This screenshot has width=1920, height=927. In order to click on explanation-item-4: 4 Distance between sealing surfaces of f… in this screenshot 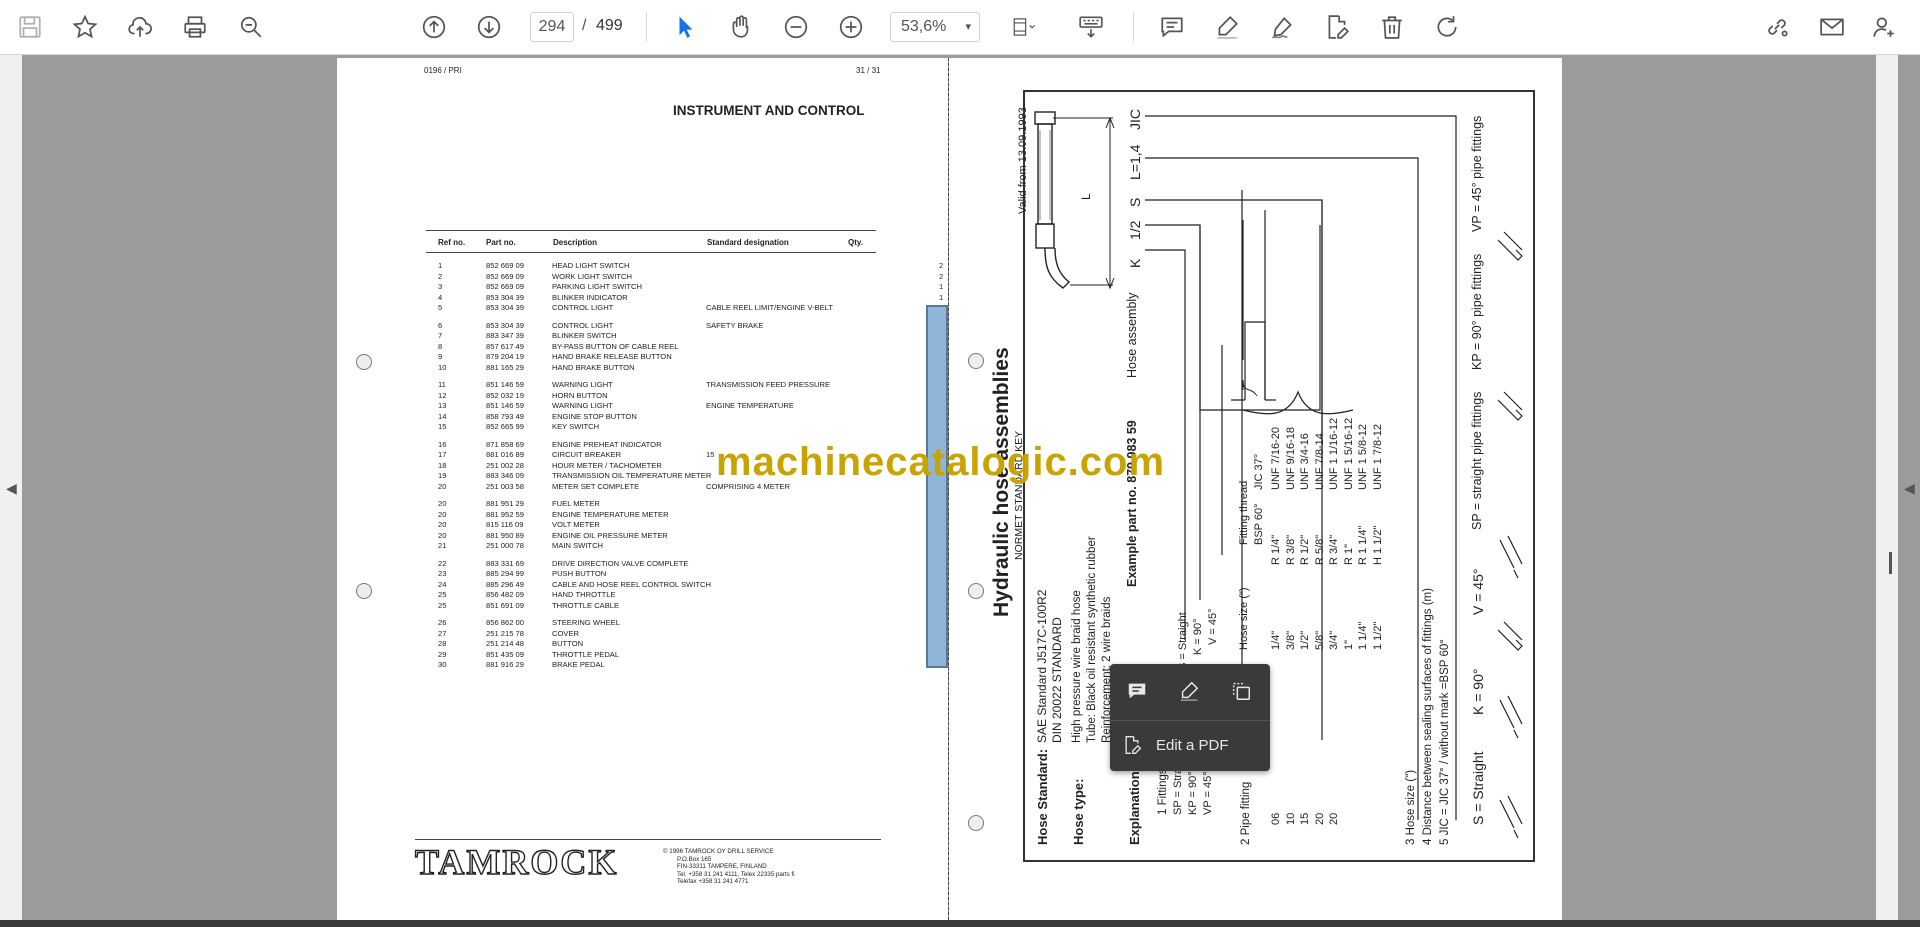, I will do `click(1428, 716)`.